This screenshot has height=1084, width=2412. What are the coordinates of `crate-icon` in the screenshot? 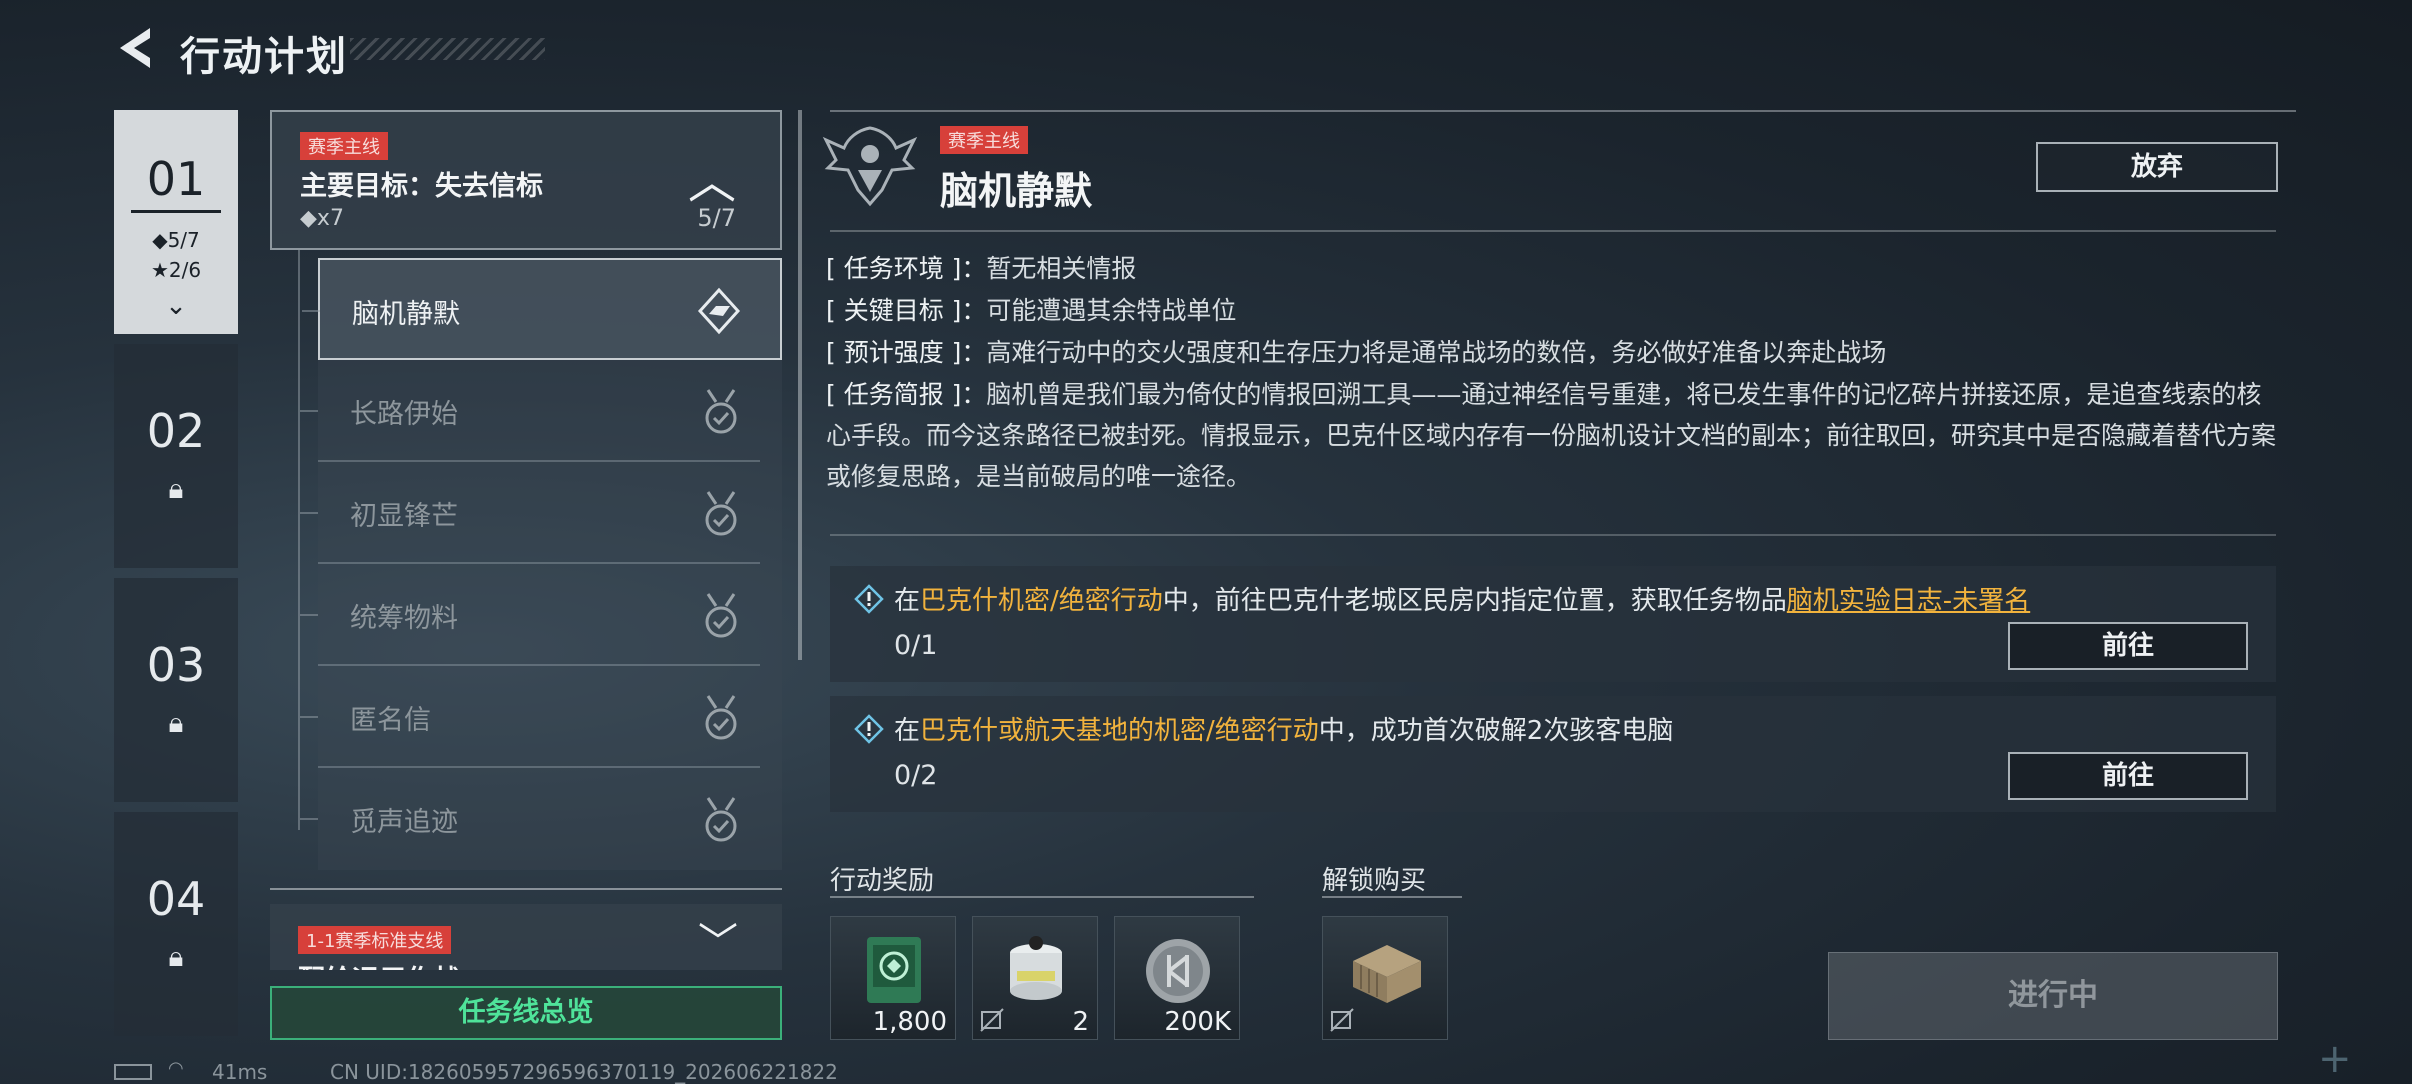 It's located at (1387, 974).